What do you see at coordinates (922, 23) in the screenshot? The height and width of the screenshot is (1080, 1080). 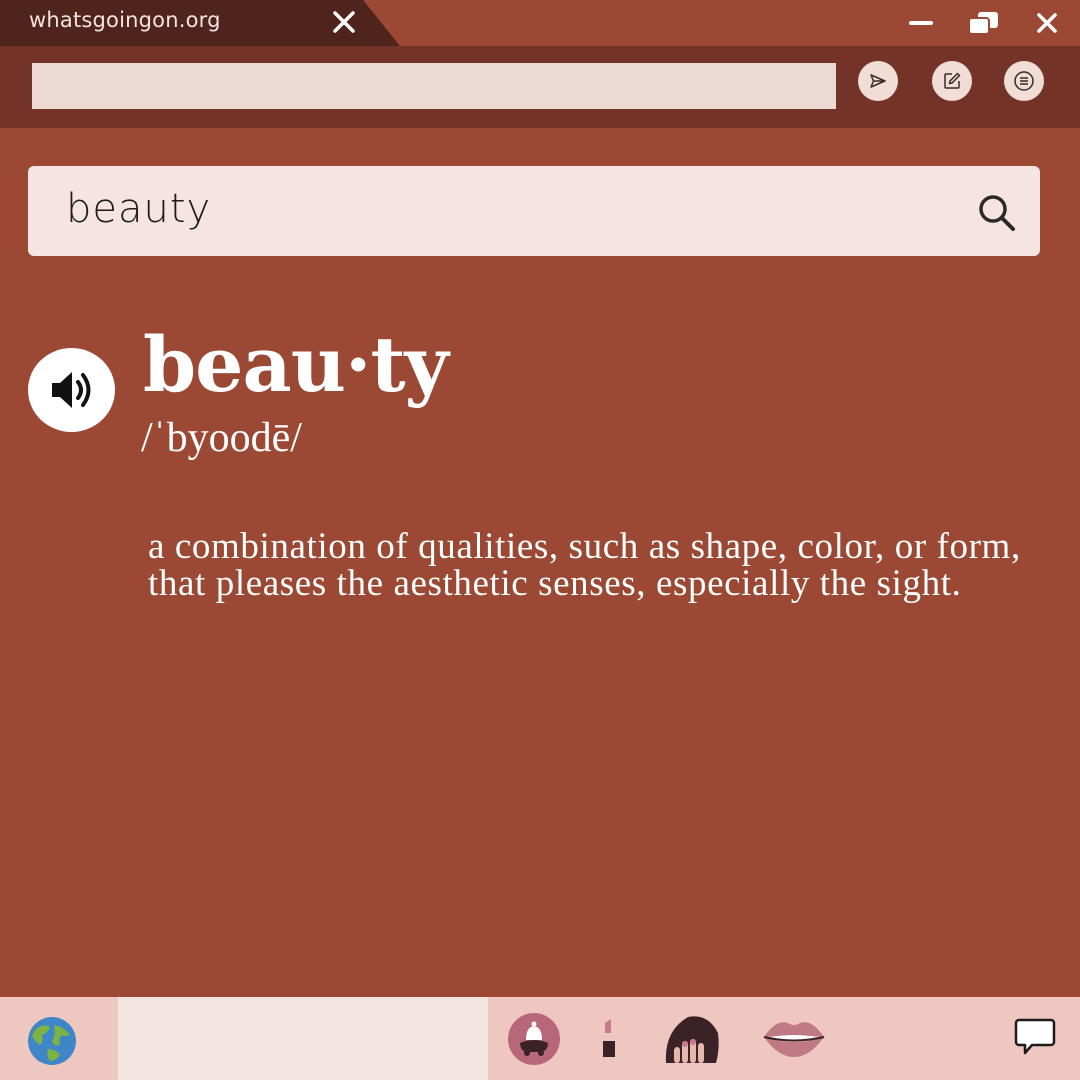 I see `minimize-icon` at bounding box center [922, 23].